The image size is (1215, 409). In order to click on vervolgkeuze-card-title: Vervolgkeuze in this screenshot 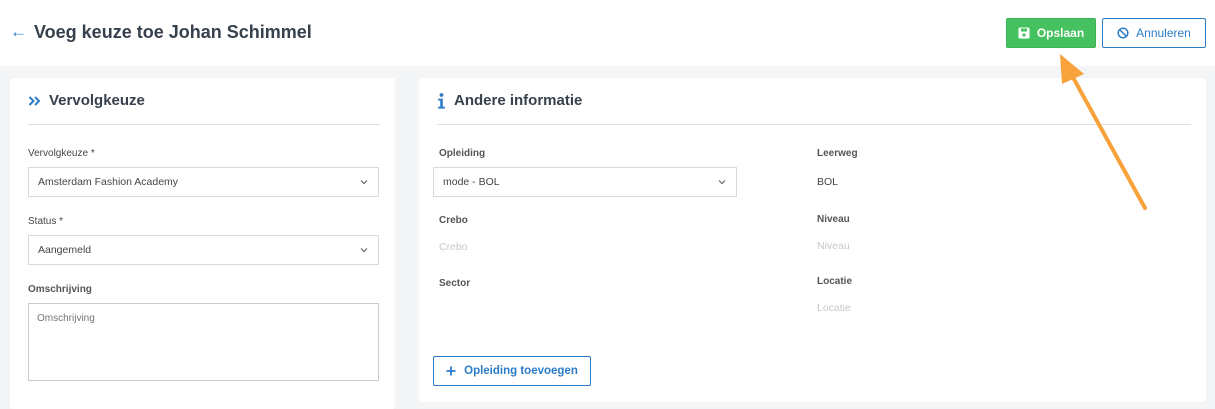, I will do `click(97, 100)`.